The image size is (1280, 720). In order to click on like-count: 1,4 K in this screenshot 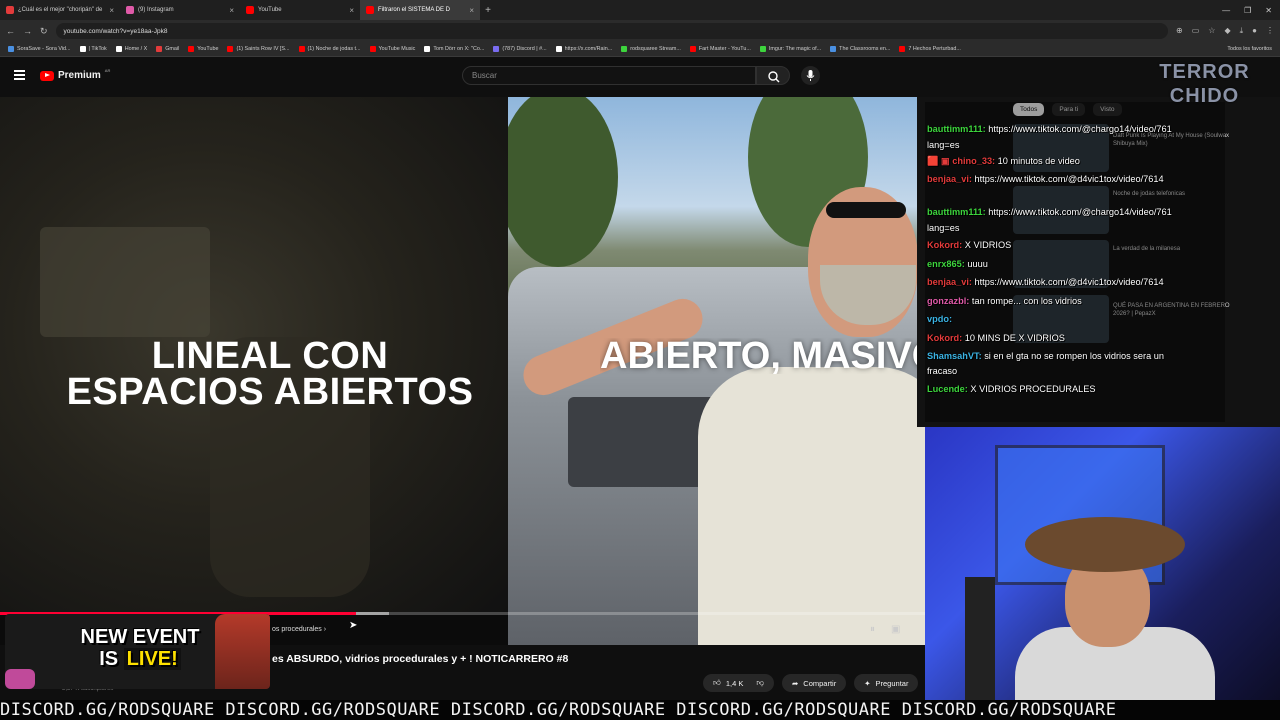, I will do `click(734, 683)`.